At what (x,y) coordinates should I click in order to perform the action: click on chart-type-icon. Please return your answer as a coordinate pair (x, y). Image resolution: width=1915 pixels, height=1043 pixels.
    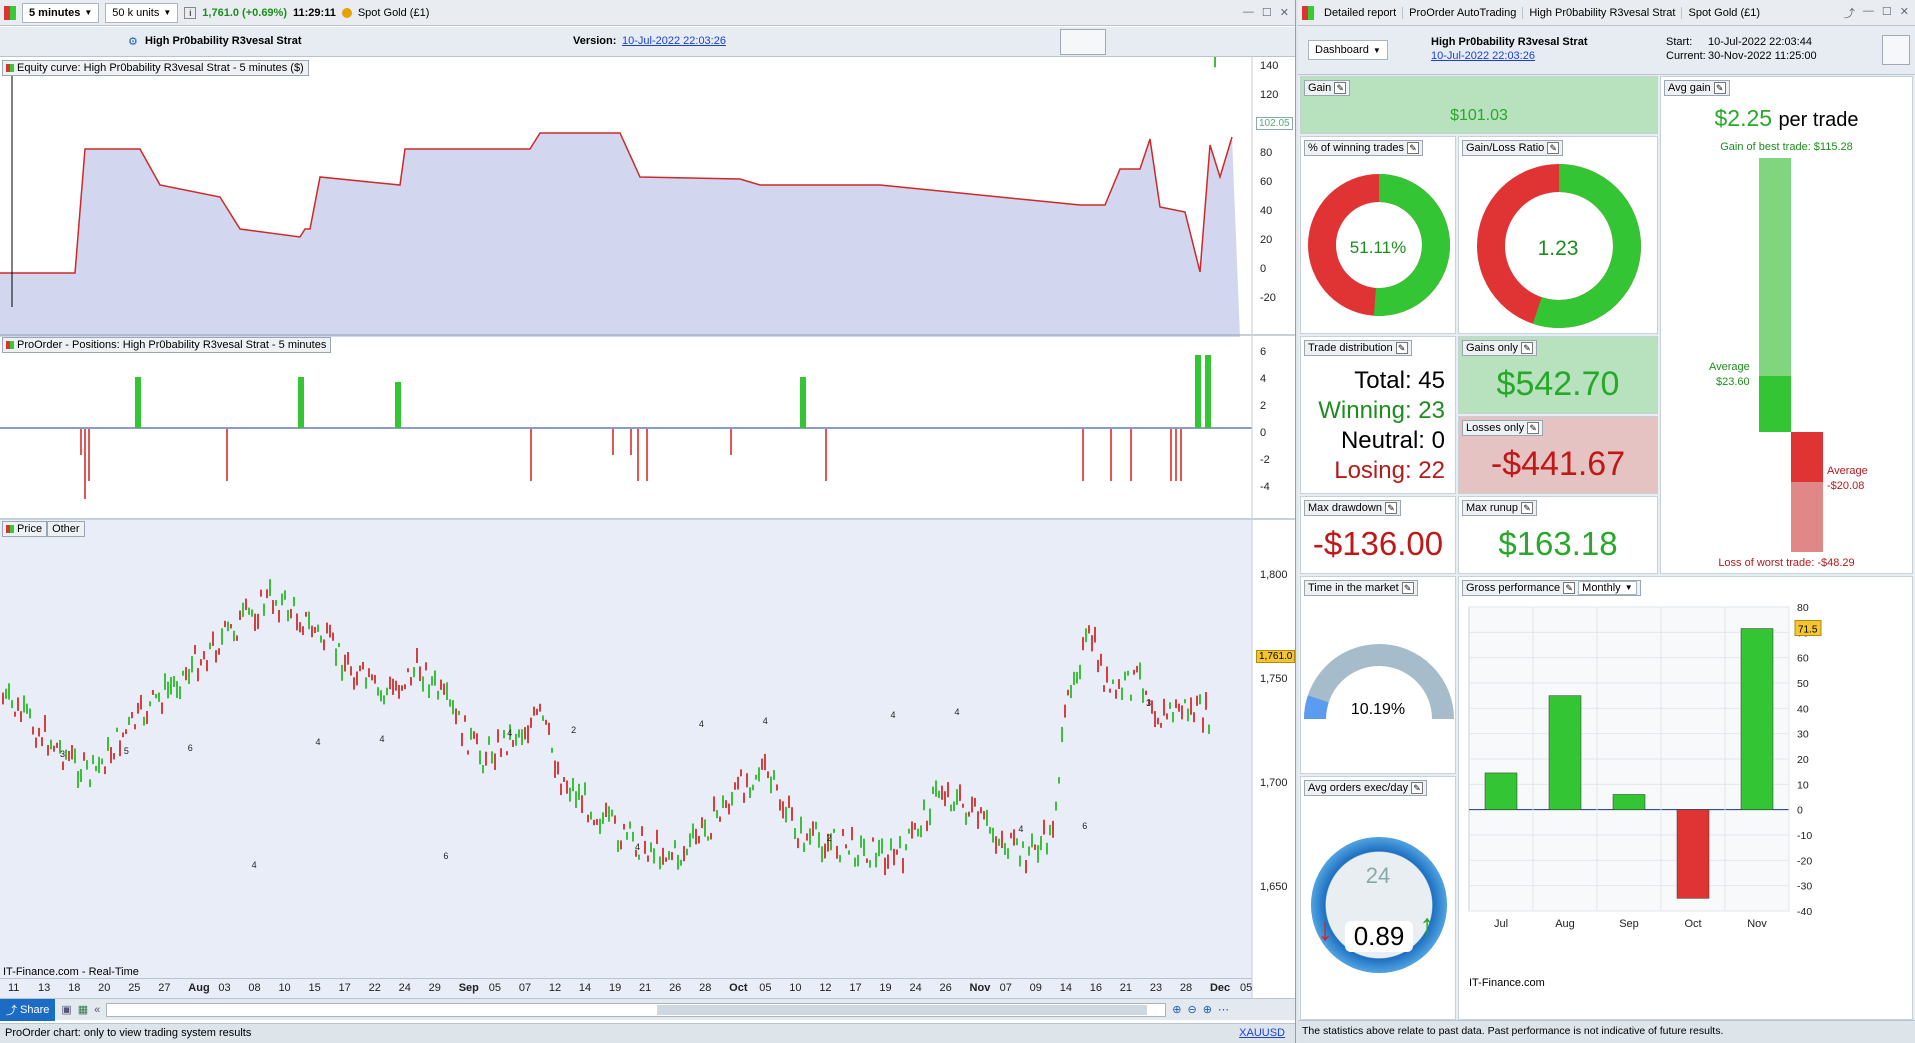
    Looking at the image, I should click on (10, 12).